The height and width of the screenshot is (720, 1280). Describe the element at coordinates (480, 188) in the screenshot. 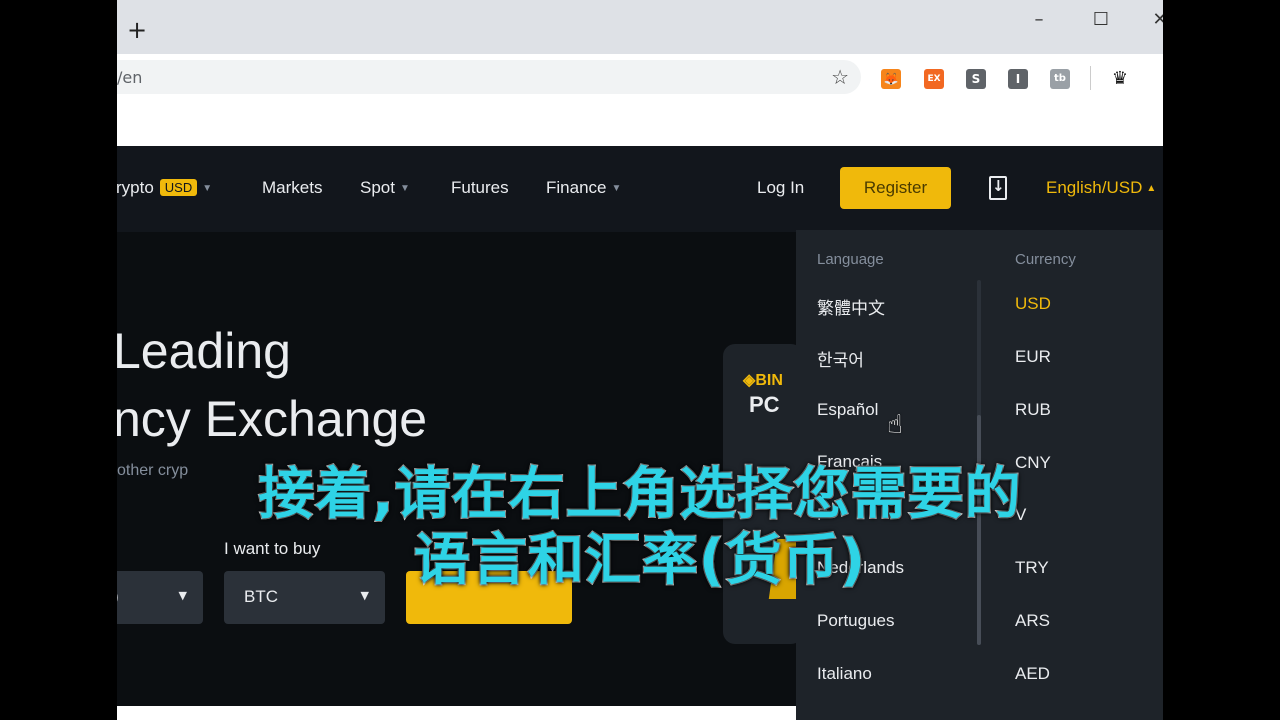

I see `nav-futures: Futures` at that location.